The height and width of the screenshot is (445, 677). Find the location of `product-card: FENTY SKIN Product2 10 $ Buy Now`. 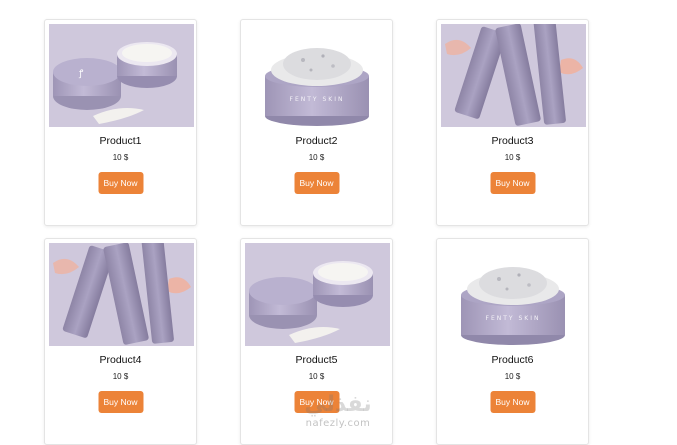

product-card: FENTY SKIN Product2 10 $ Buy Now is located at coordinates (316, 122).